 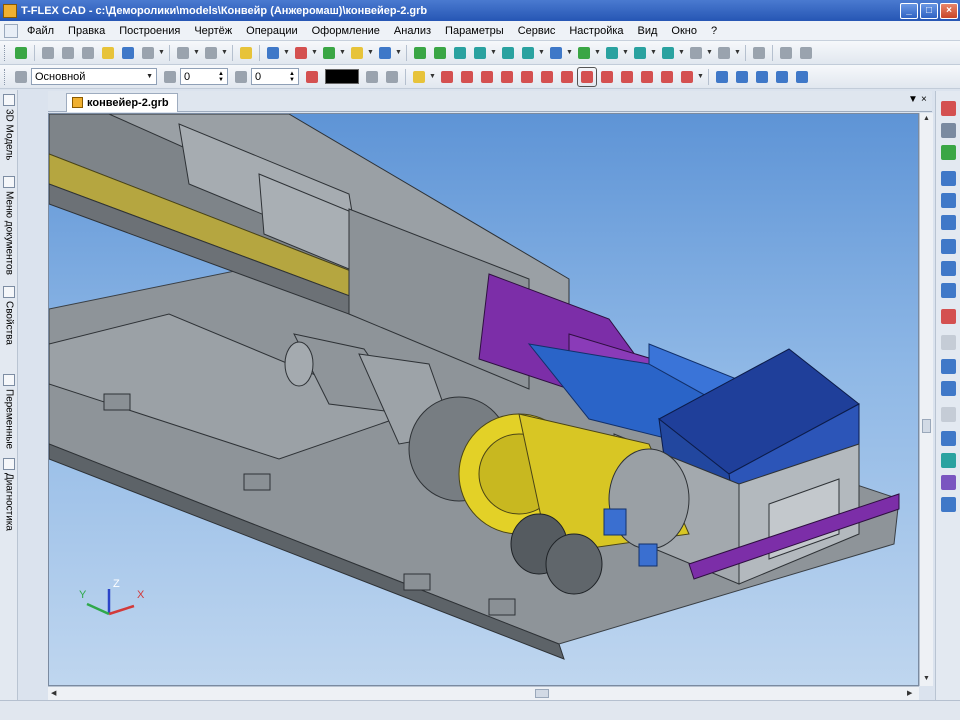 What do you see at coordinates (806, 53) in the screenshot?
I see `more-tools-icon` at bounding box center [806, 53].